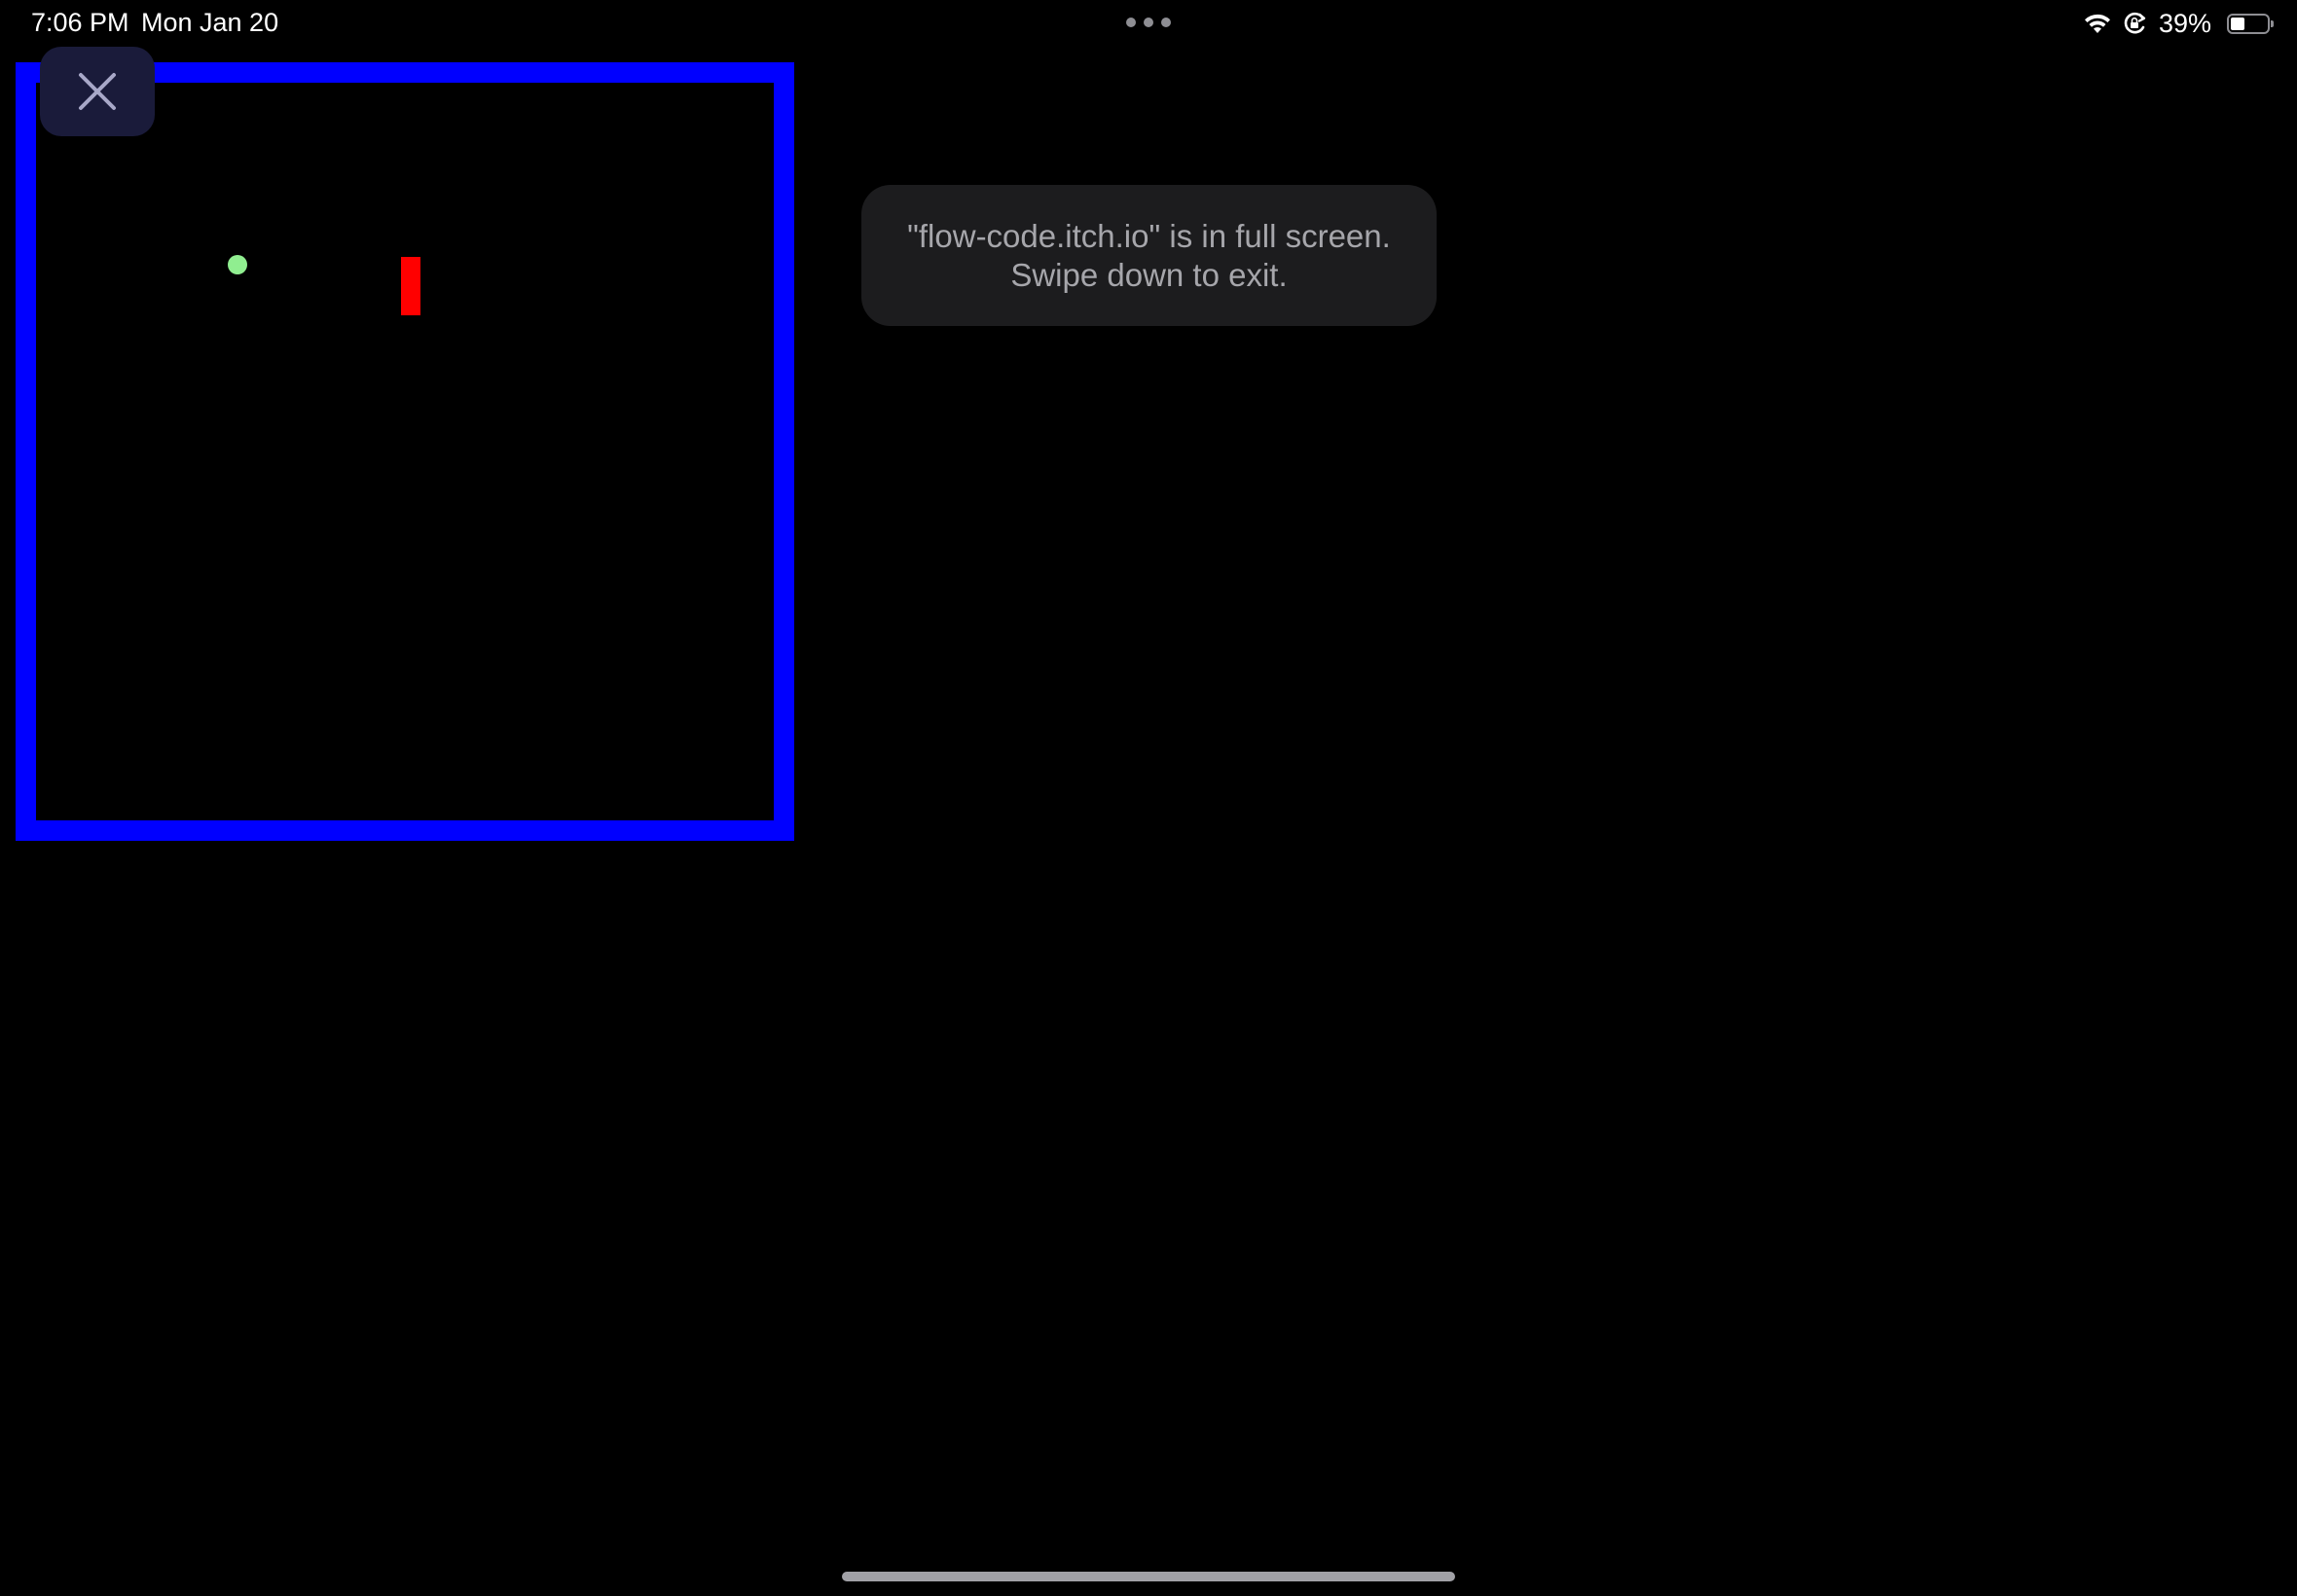  What do you see at coordinates (2250, 23) in the screenshot?
I see `battery-icon` at bounding box center [2250, 23].